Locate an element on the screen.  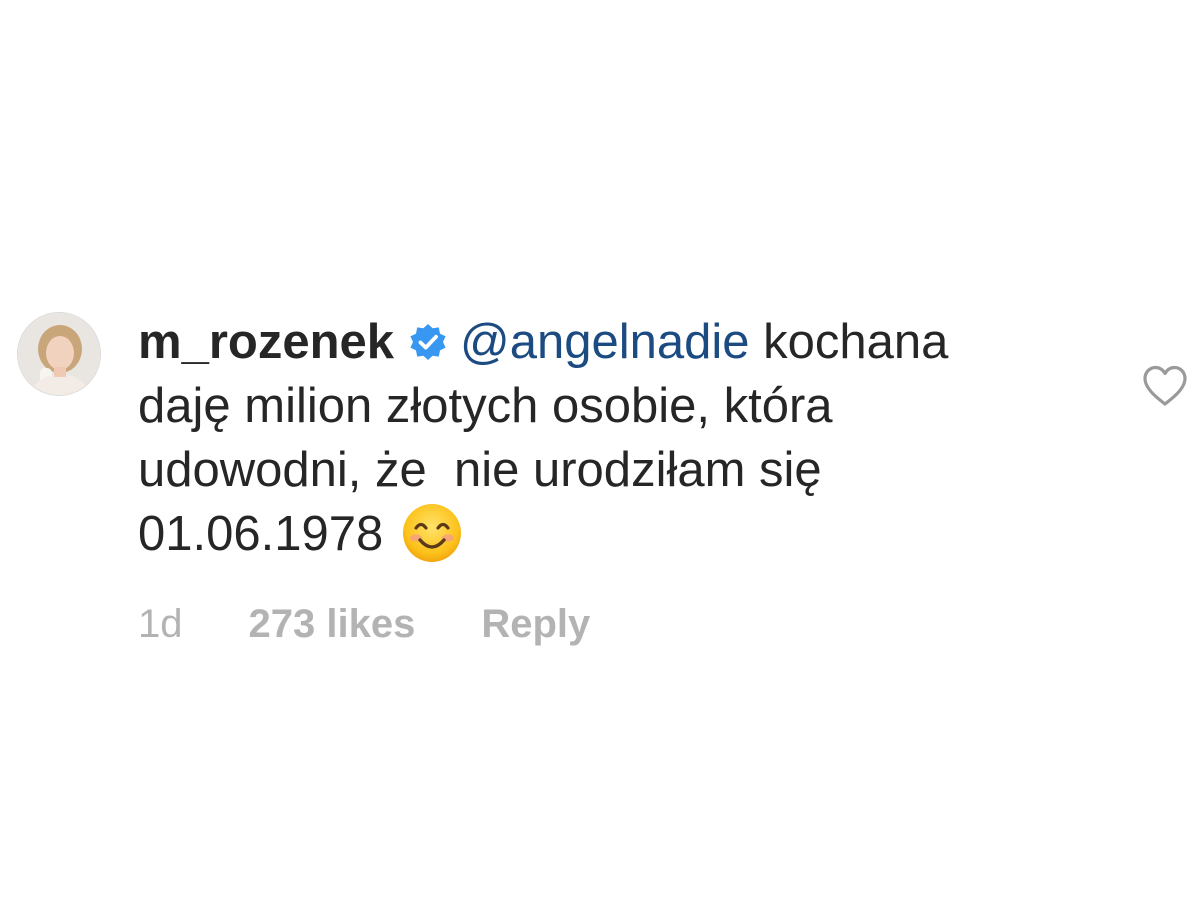
verified-badge-icon is located at coordinates (428, 342).